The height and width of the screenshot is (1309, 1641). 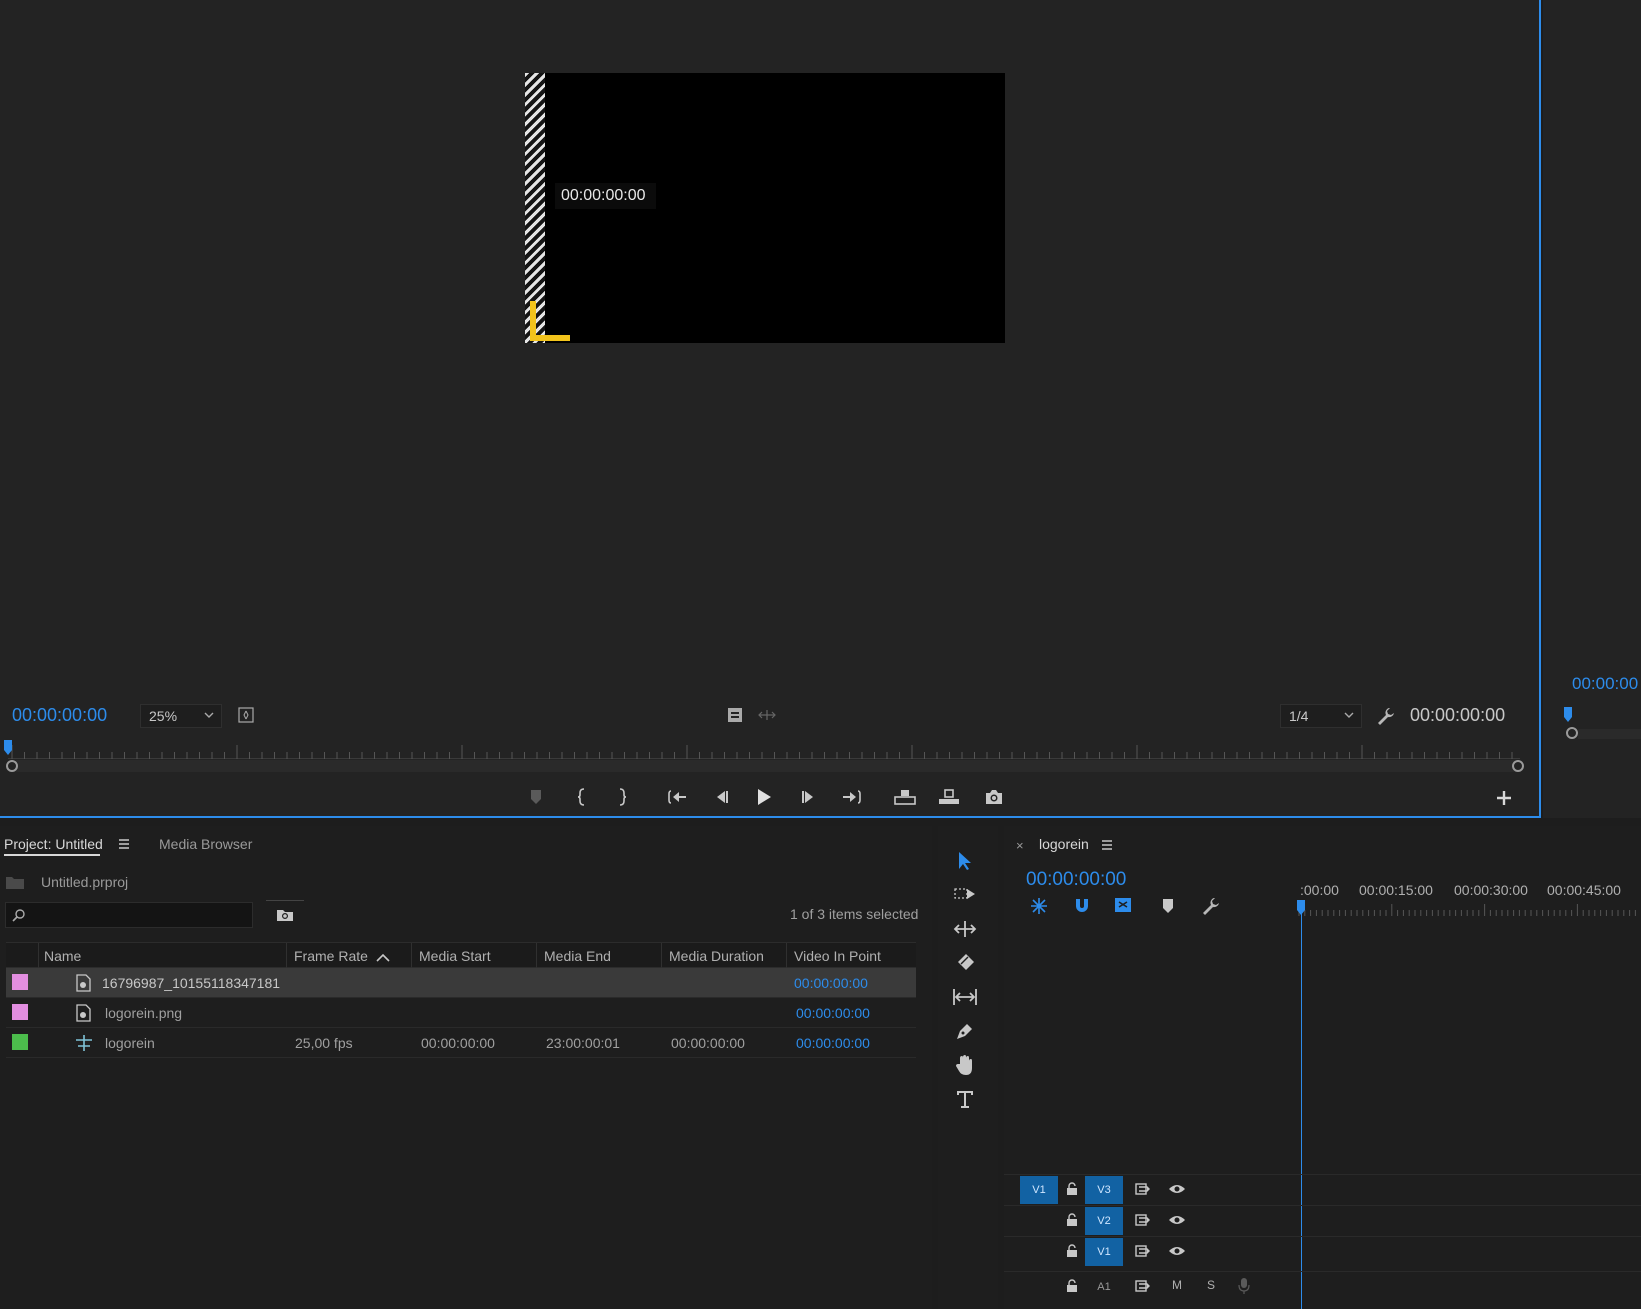 I want to click on table-row: 16796987_10155118347181 00:00:00:00, so click(x=461, y=983).